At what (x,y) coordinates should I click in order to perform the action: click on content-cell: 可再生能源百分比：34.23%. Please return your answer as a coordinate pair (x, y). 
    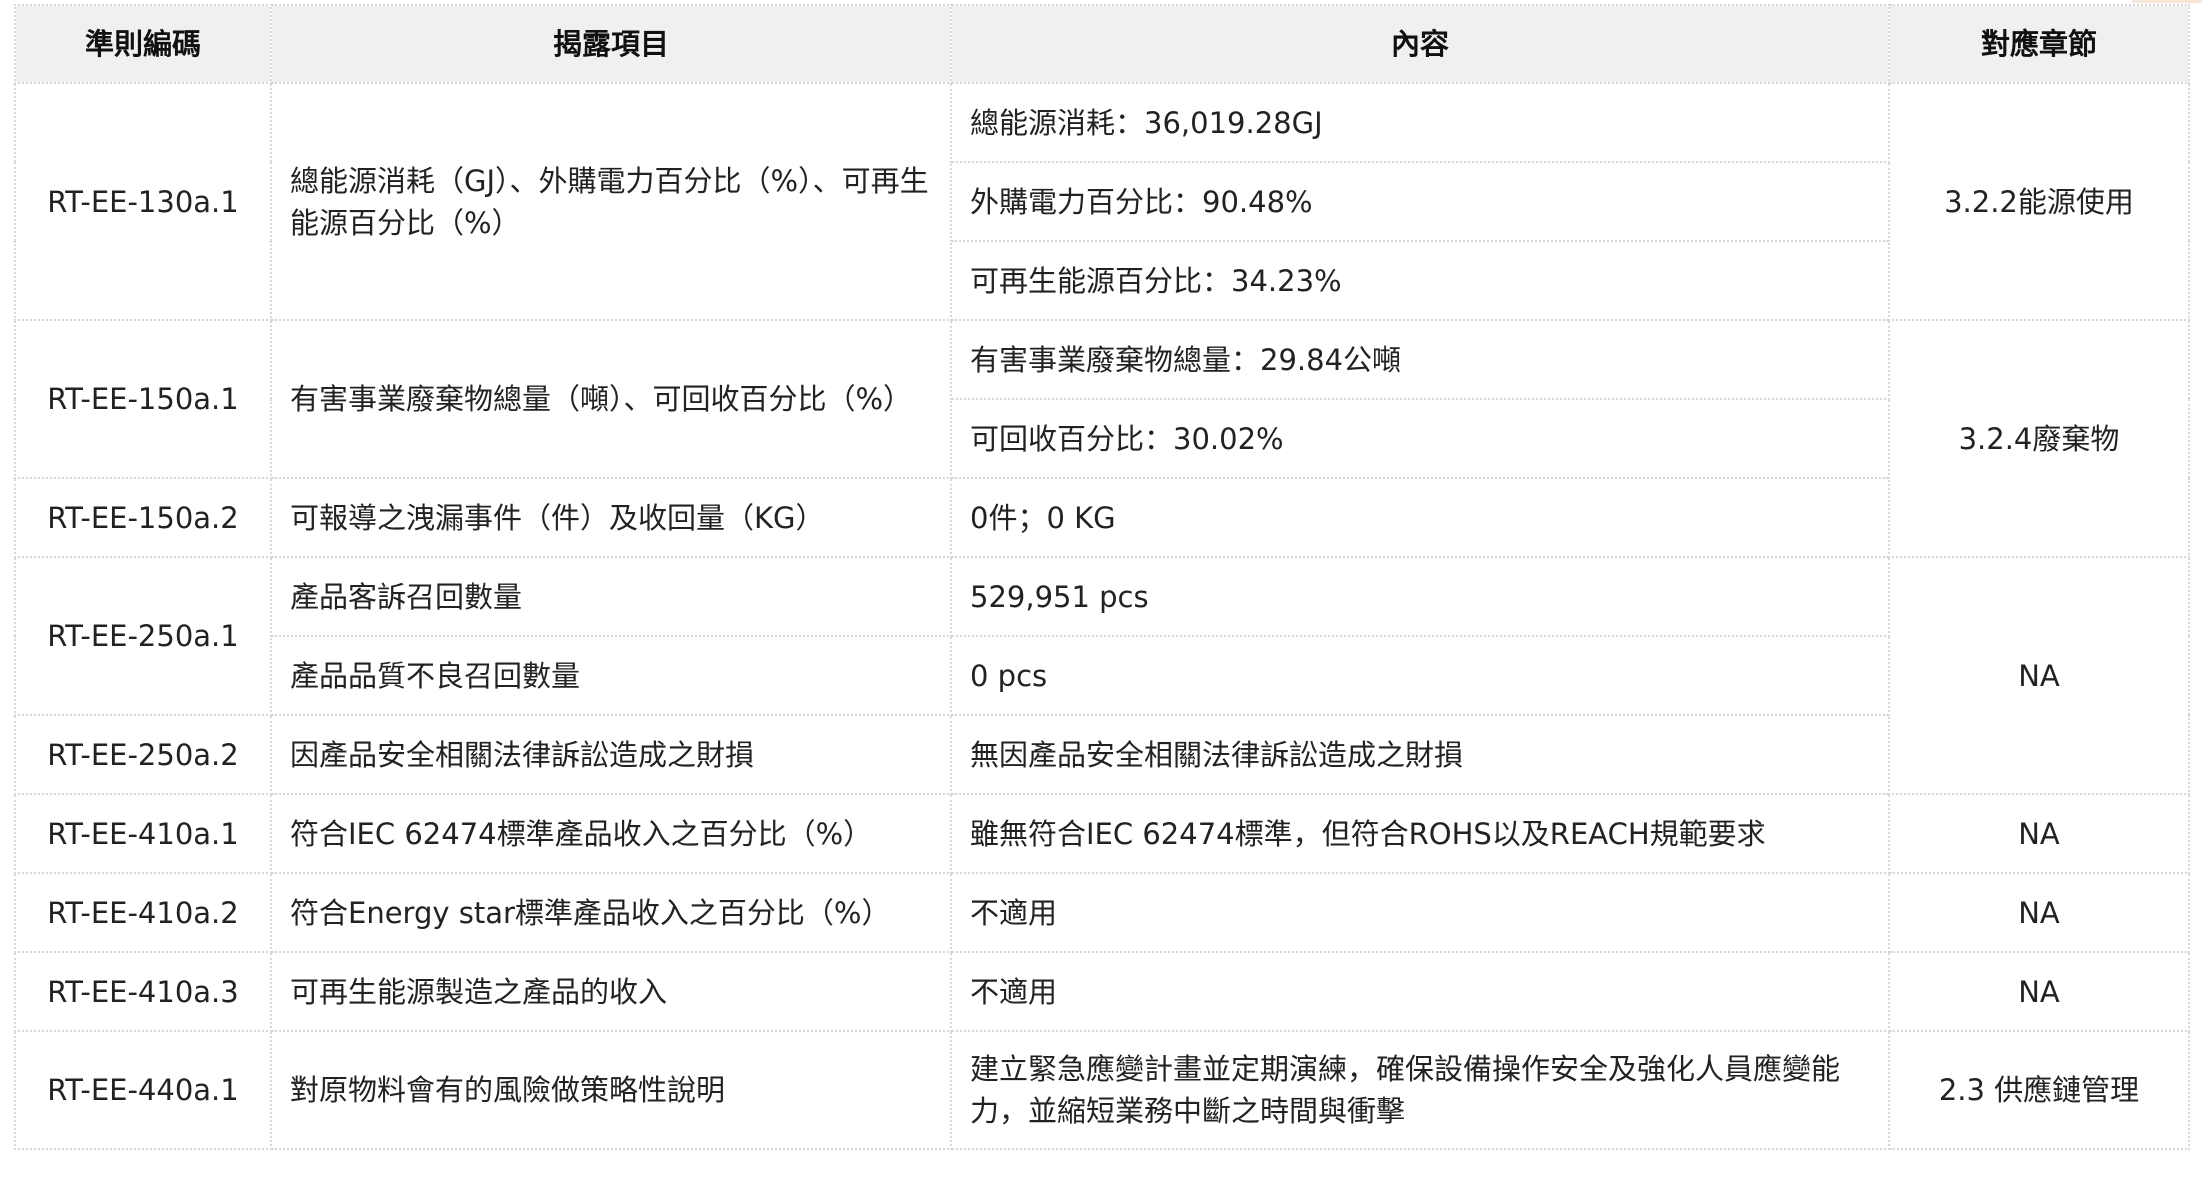
    Looking at the image, I should click on (1420, 280).